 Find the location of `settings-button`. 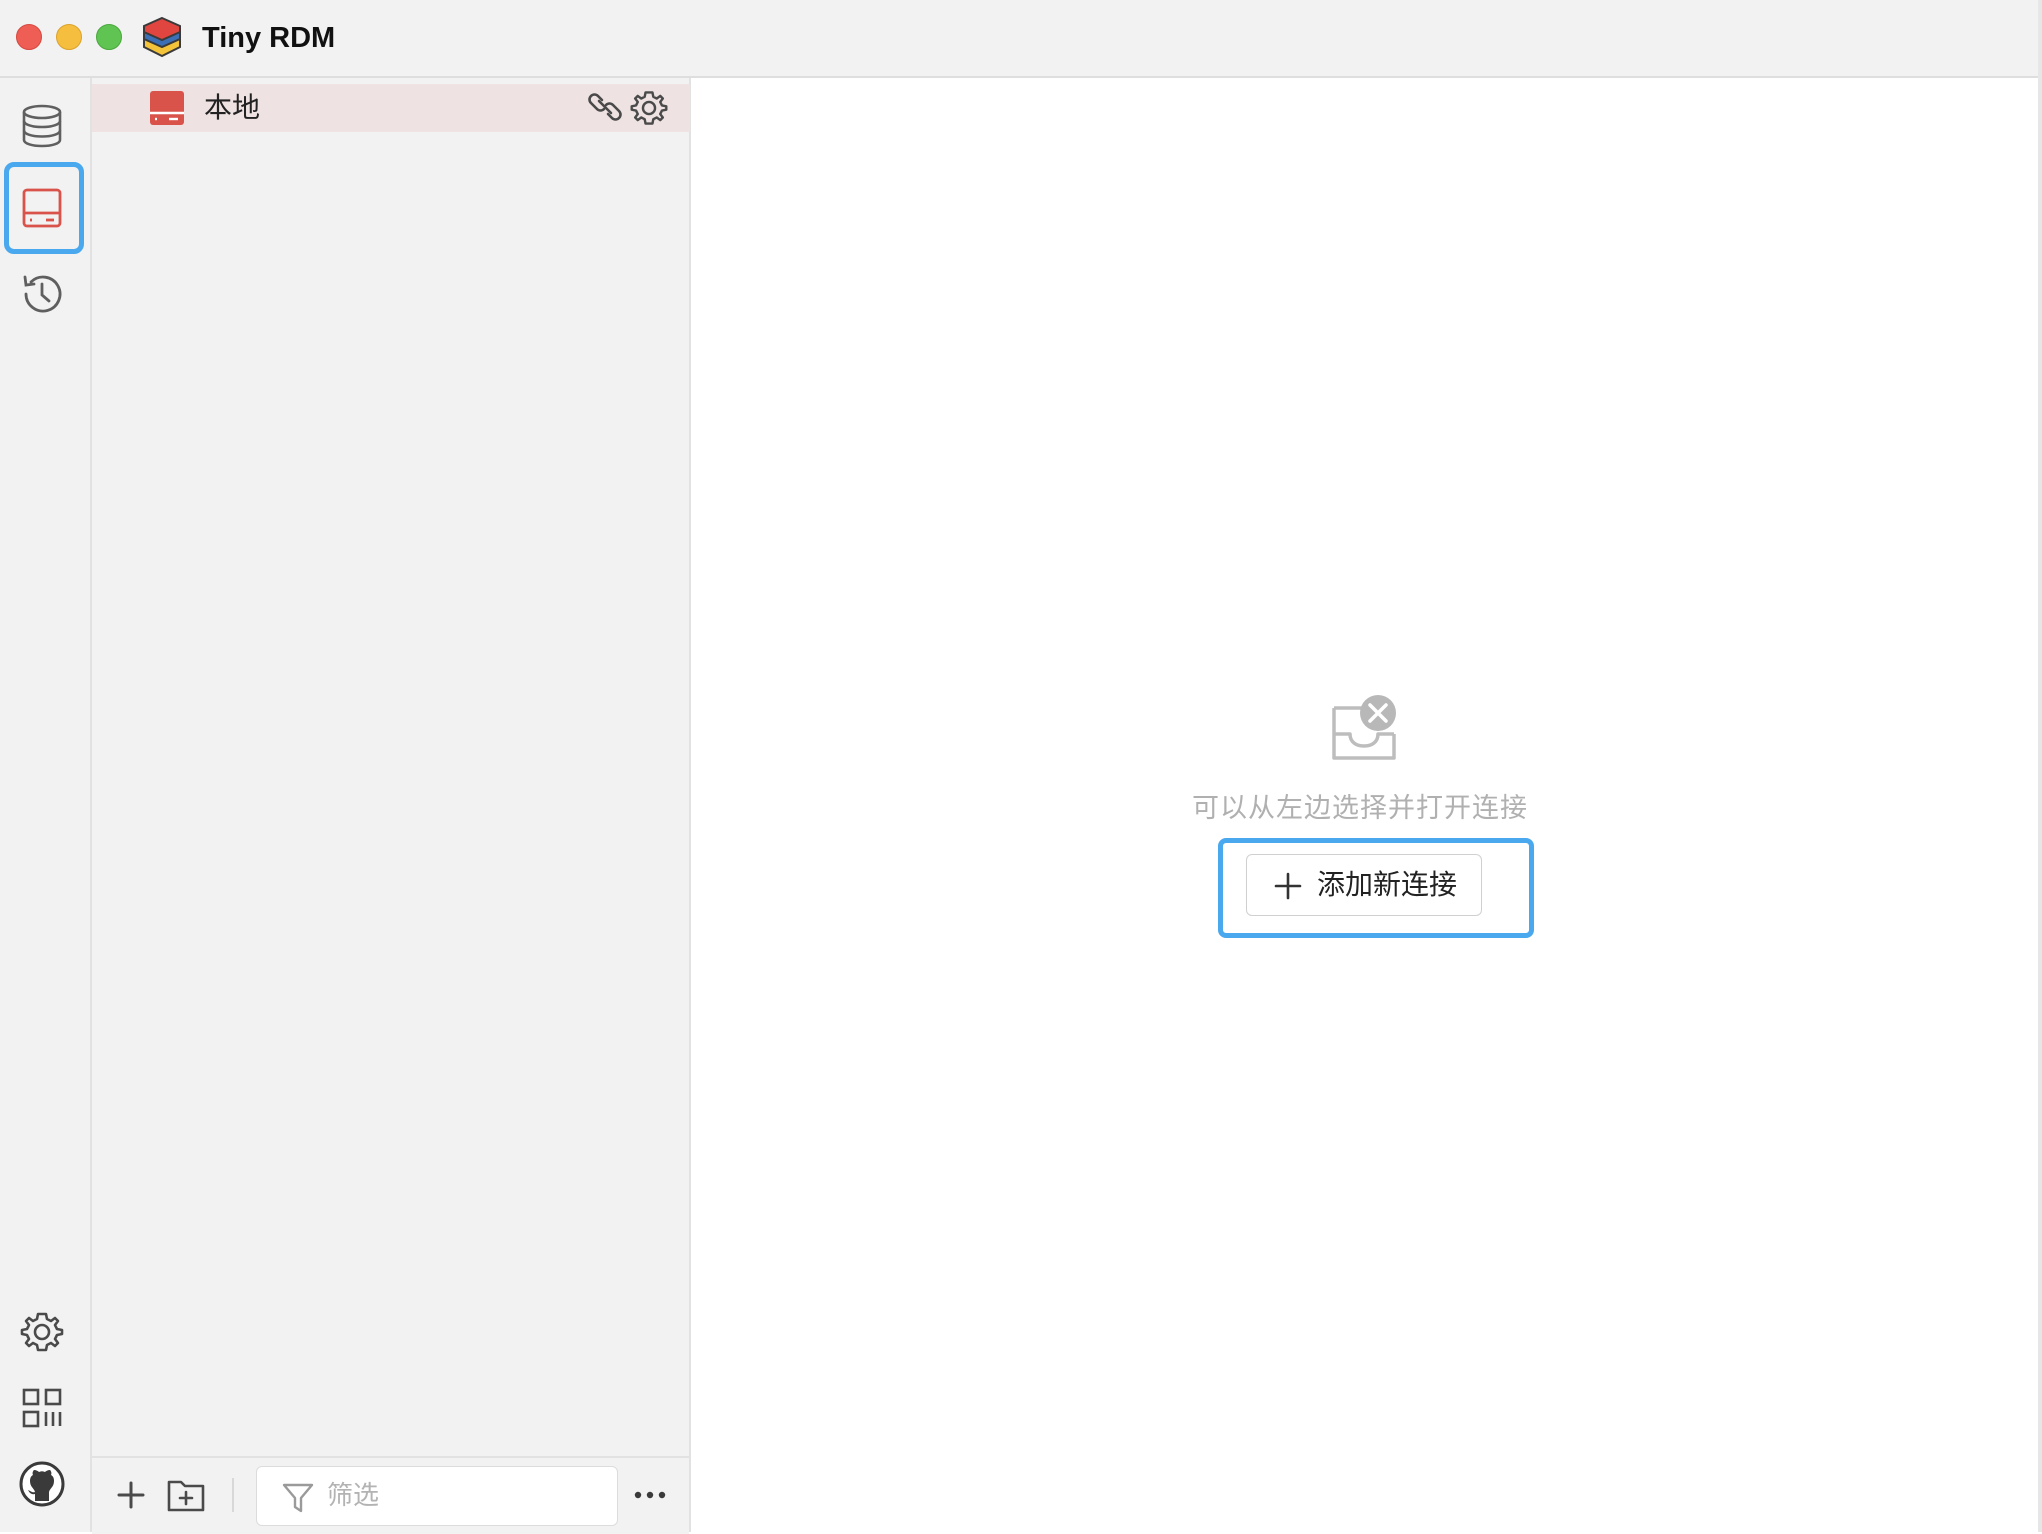

settings-button is located at coordinates (42, 1332).